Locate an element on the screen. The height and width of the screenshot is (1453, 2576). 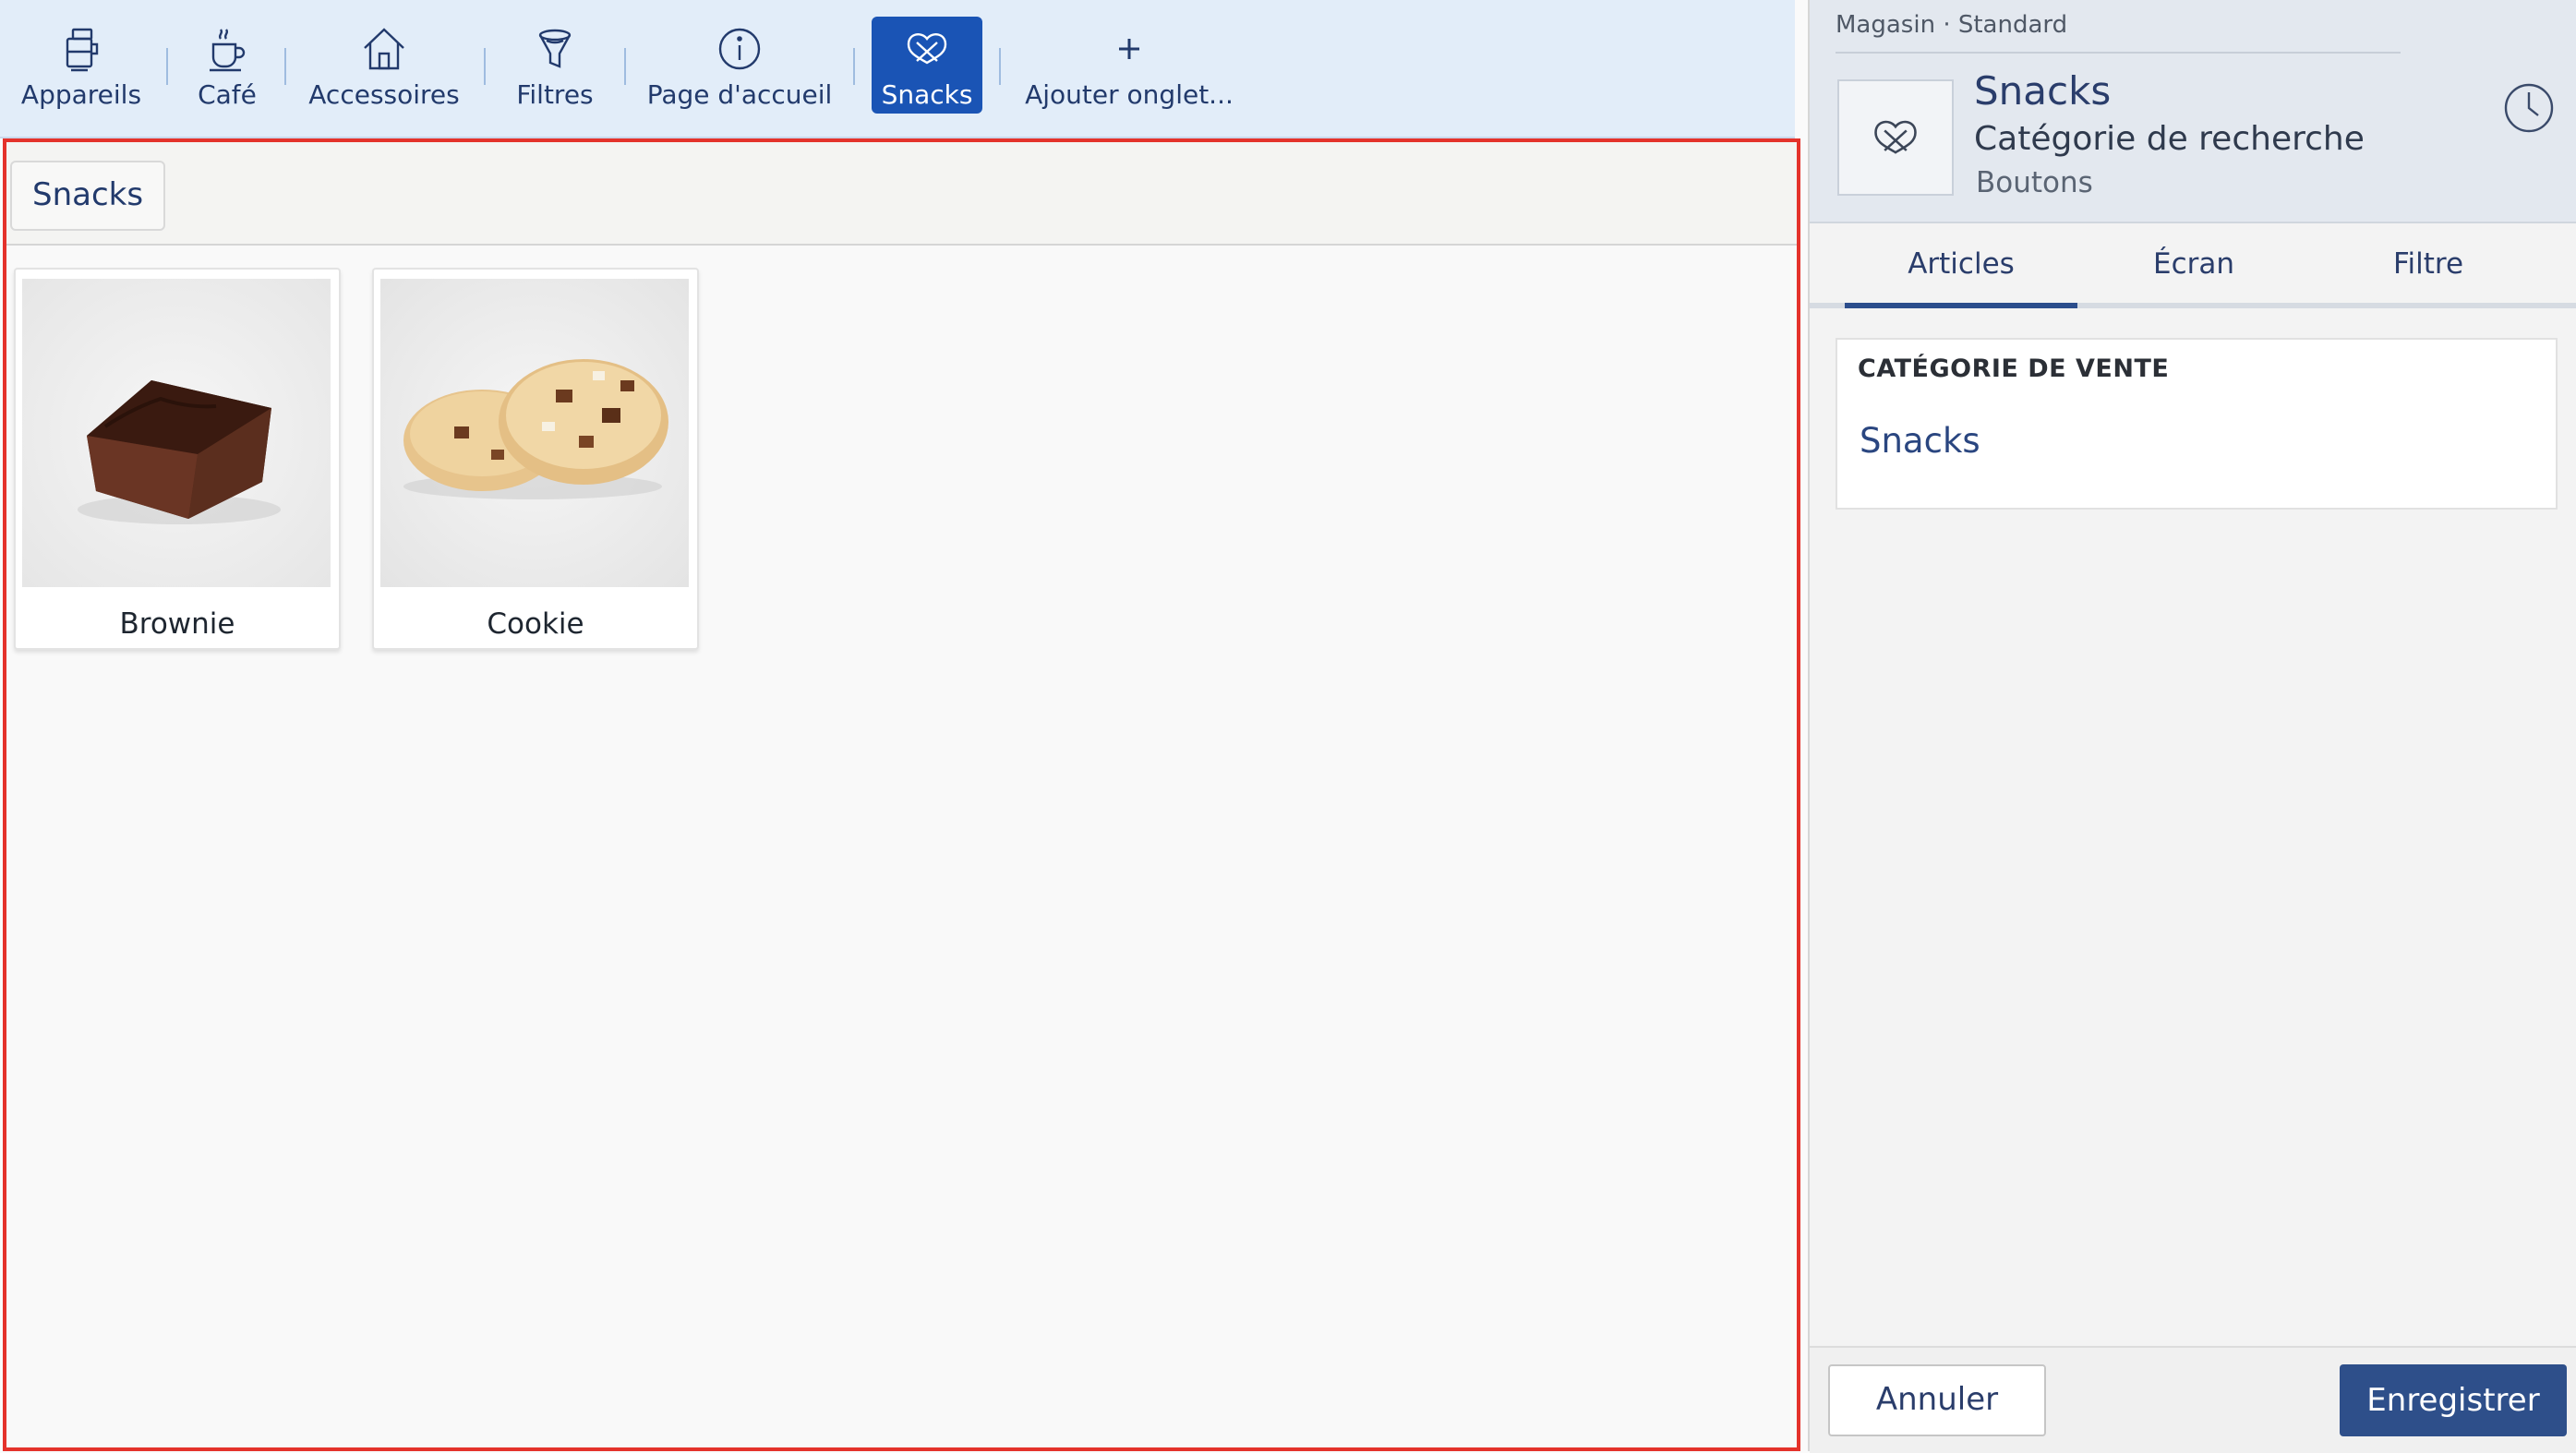
brownie-image is located at coordinates (176, 433).